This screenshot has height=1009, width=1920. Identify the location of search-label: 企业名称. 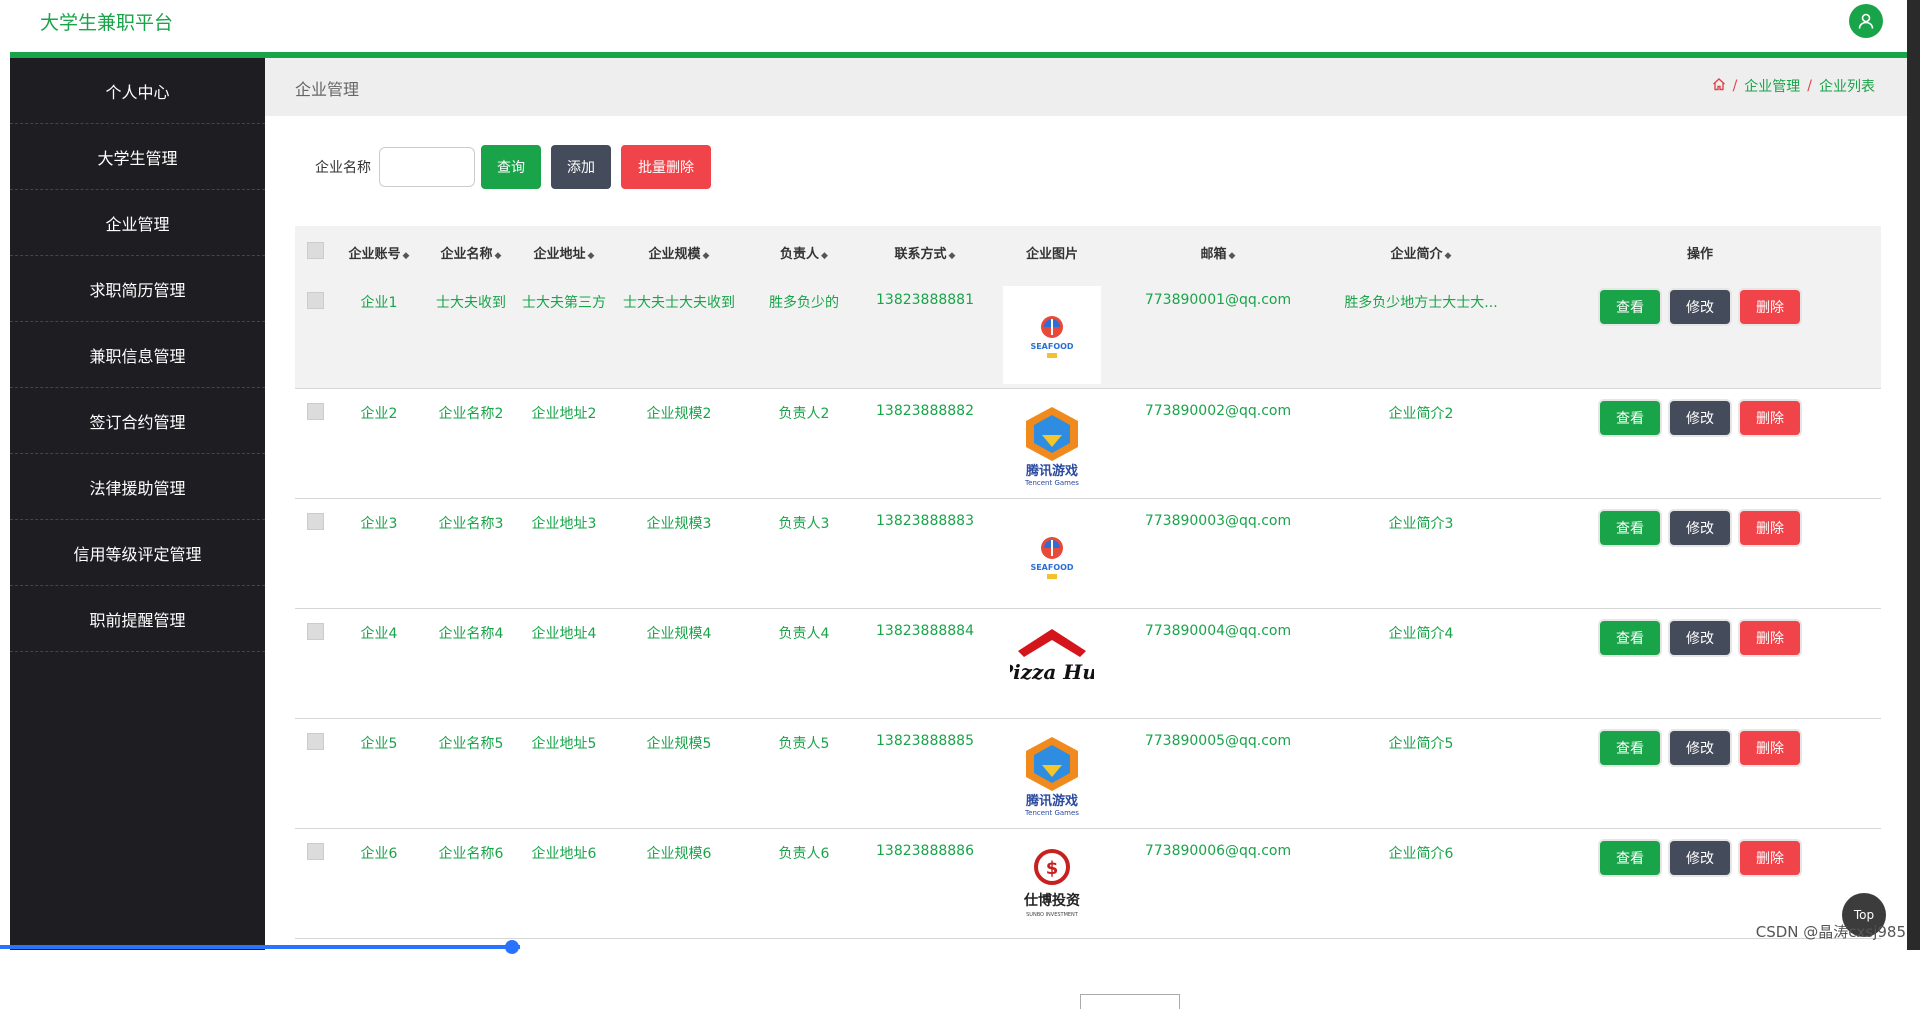
(343, 168).